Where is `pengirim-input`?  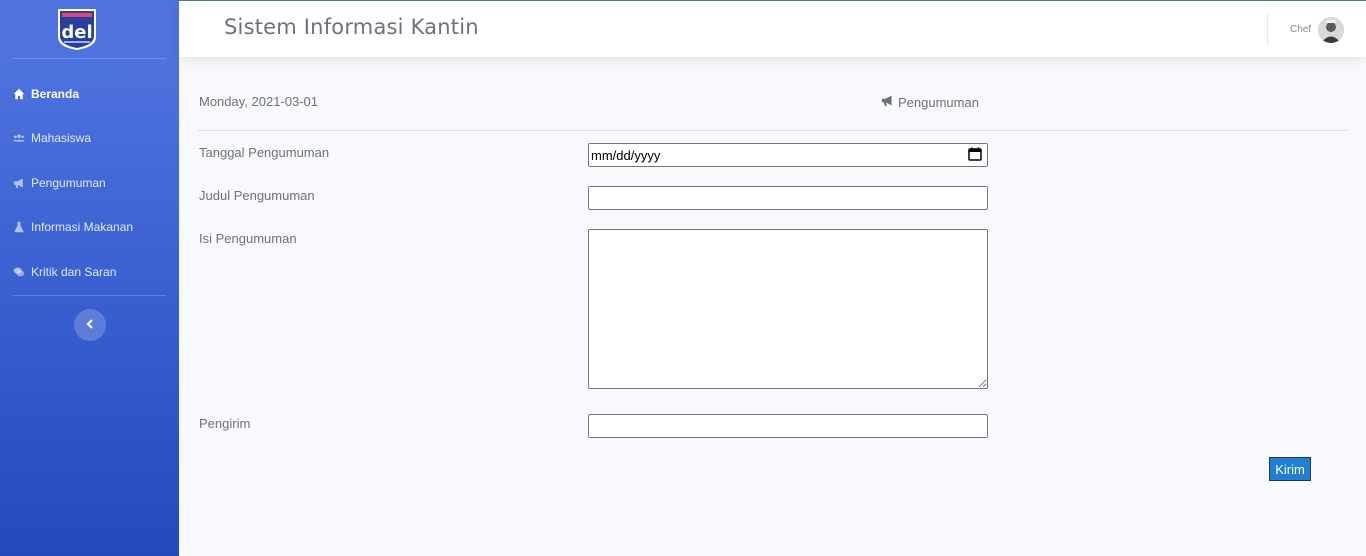 pengirim-input is located at coordinates (788, 426).